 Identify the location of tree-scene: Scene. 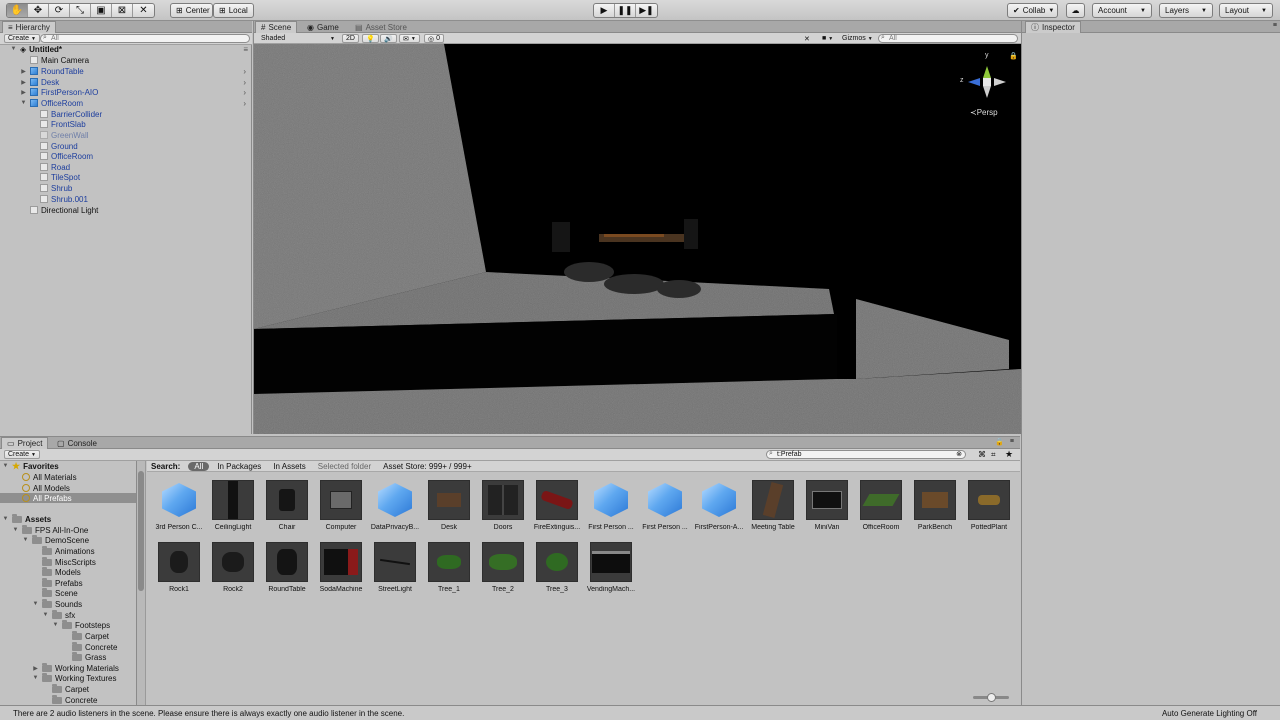
(55, 592).